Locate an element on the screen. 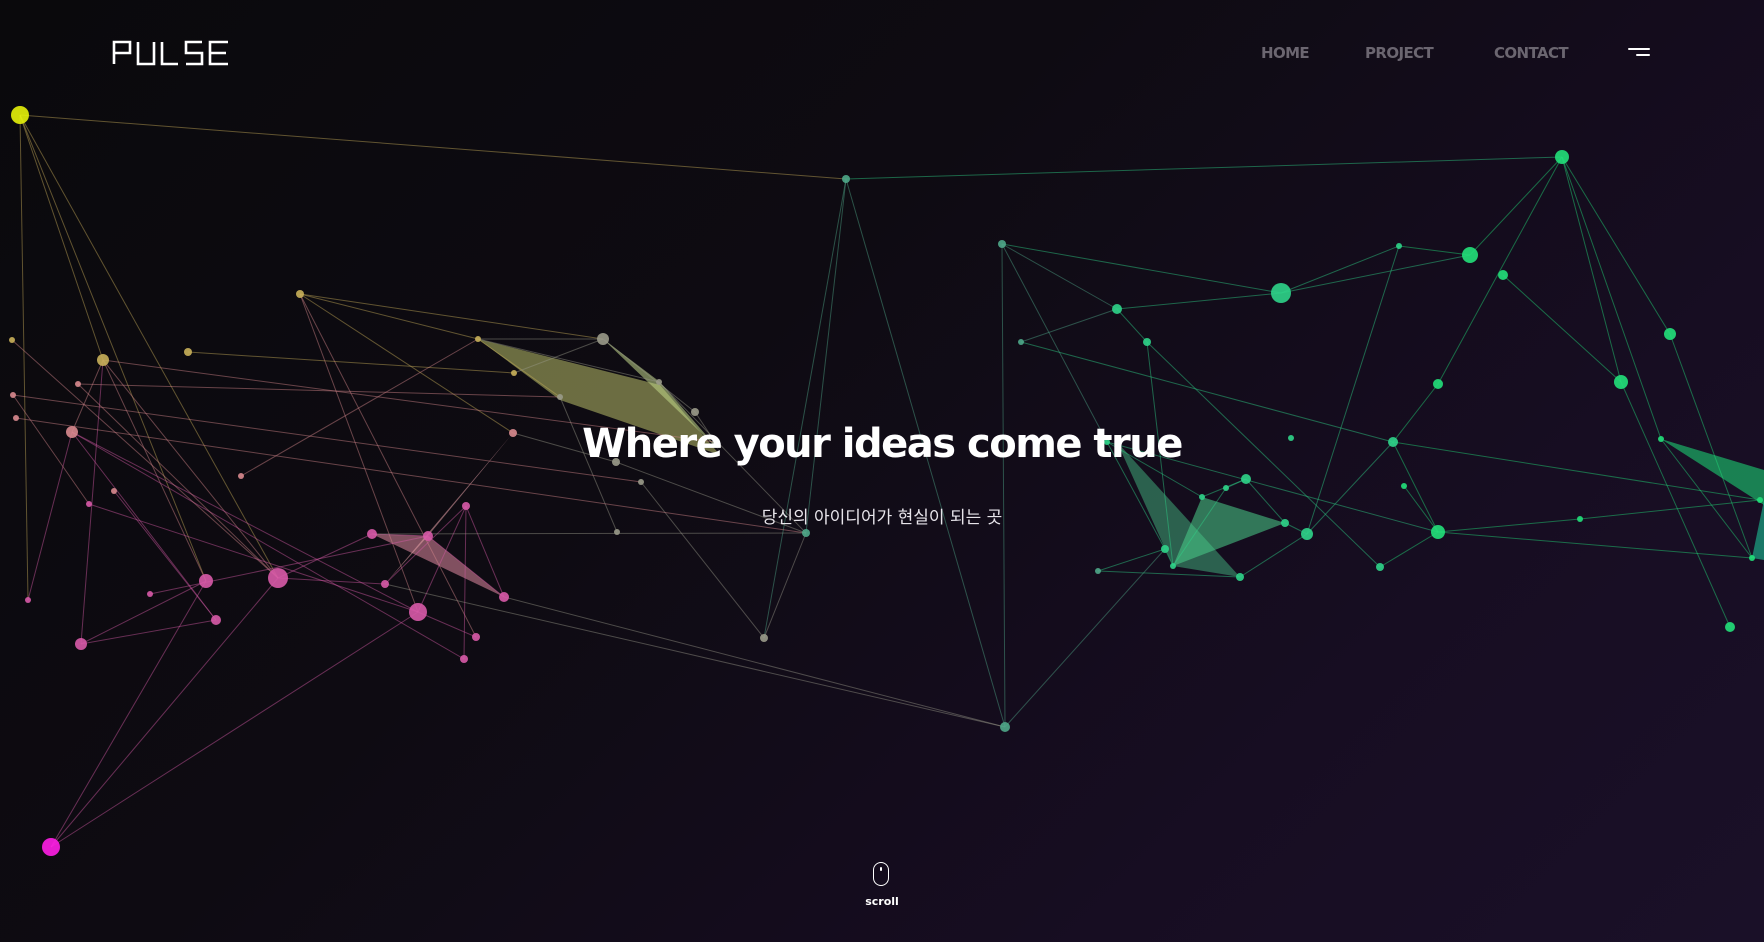  hero-subtitle: 당신의 아이디어가 현실이 되는 곳 is located at coordinates (882, 518).